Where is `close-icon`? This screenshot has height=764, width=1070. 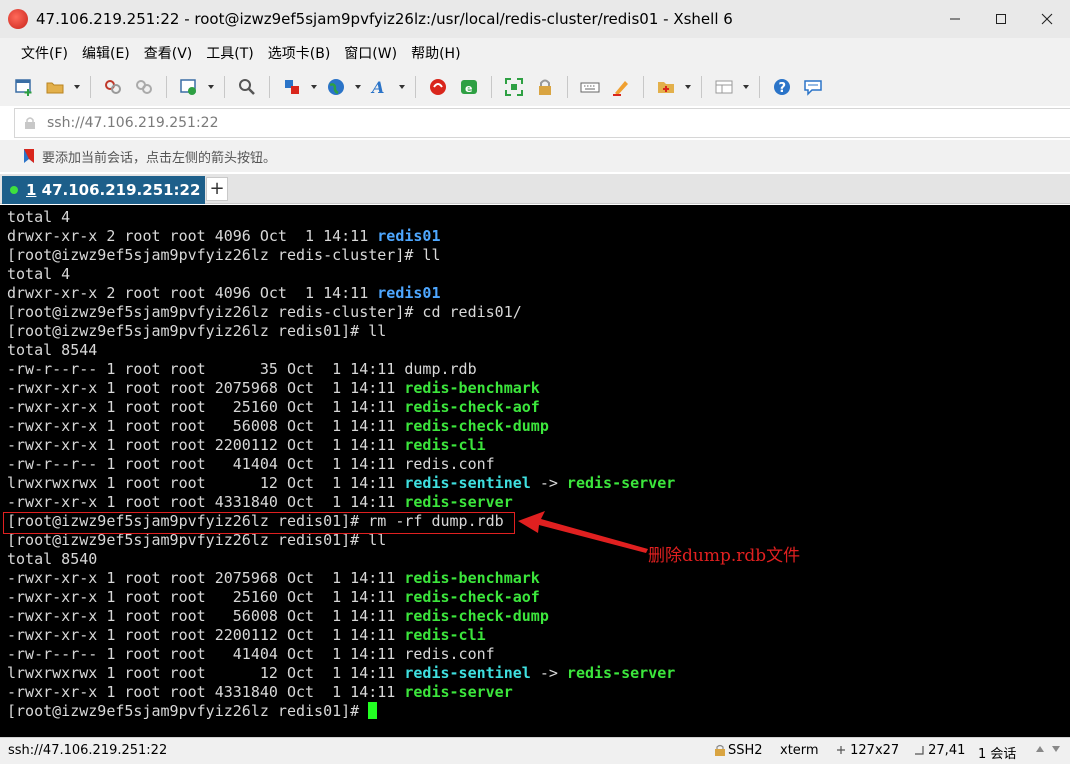 close-icon is located at coordinates (1047, 19).